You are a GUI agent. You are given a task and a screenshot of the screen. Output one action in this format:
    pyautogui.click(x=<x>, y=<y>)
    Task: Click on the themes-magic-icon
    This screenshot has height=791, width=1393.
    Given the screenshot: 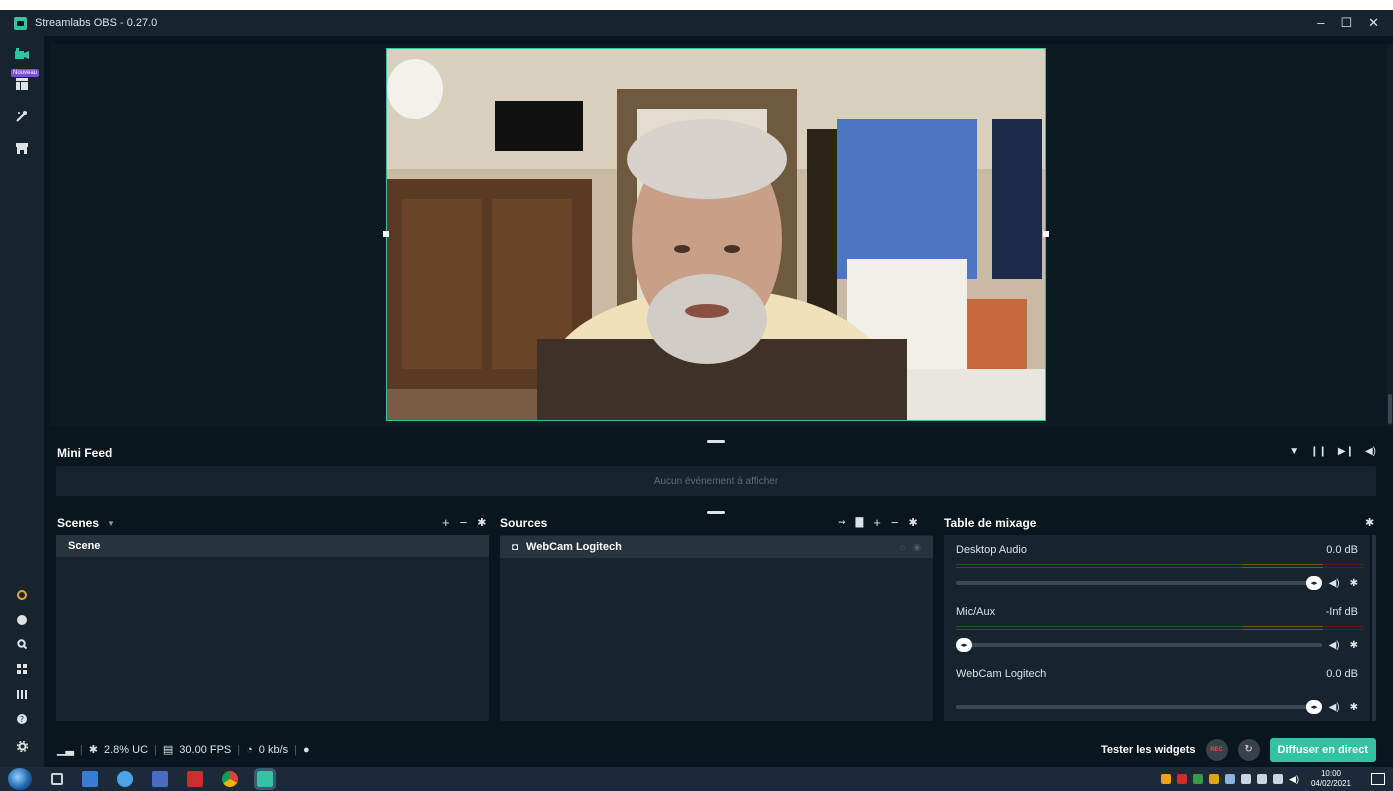 What is the action you would take?
    pyautogui.click(x=22, y=116)
    